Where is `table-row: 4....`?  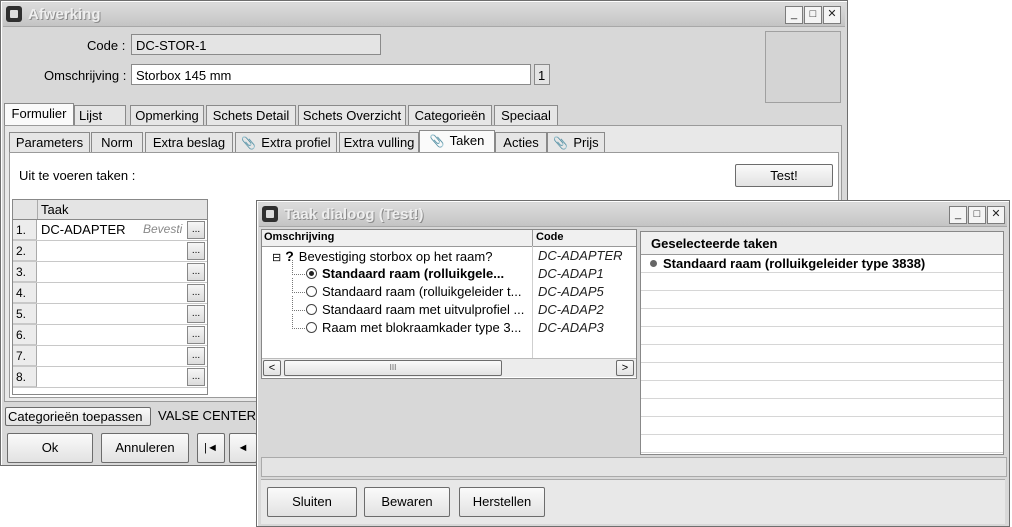
table-row: 4.... is located at coordinates (110, 293).